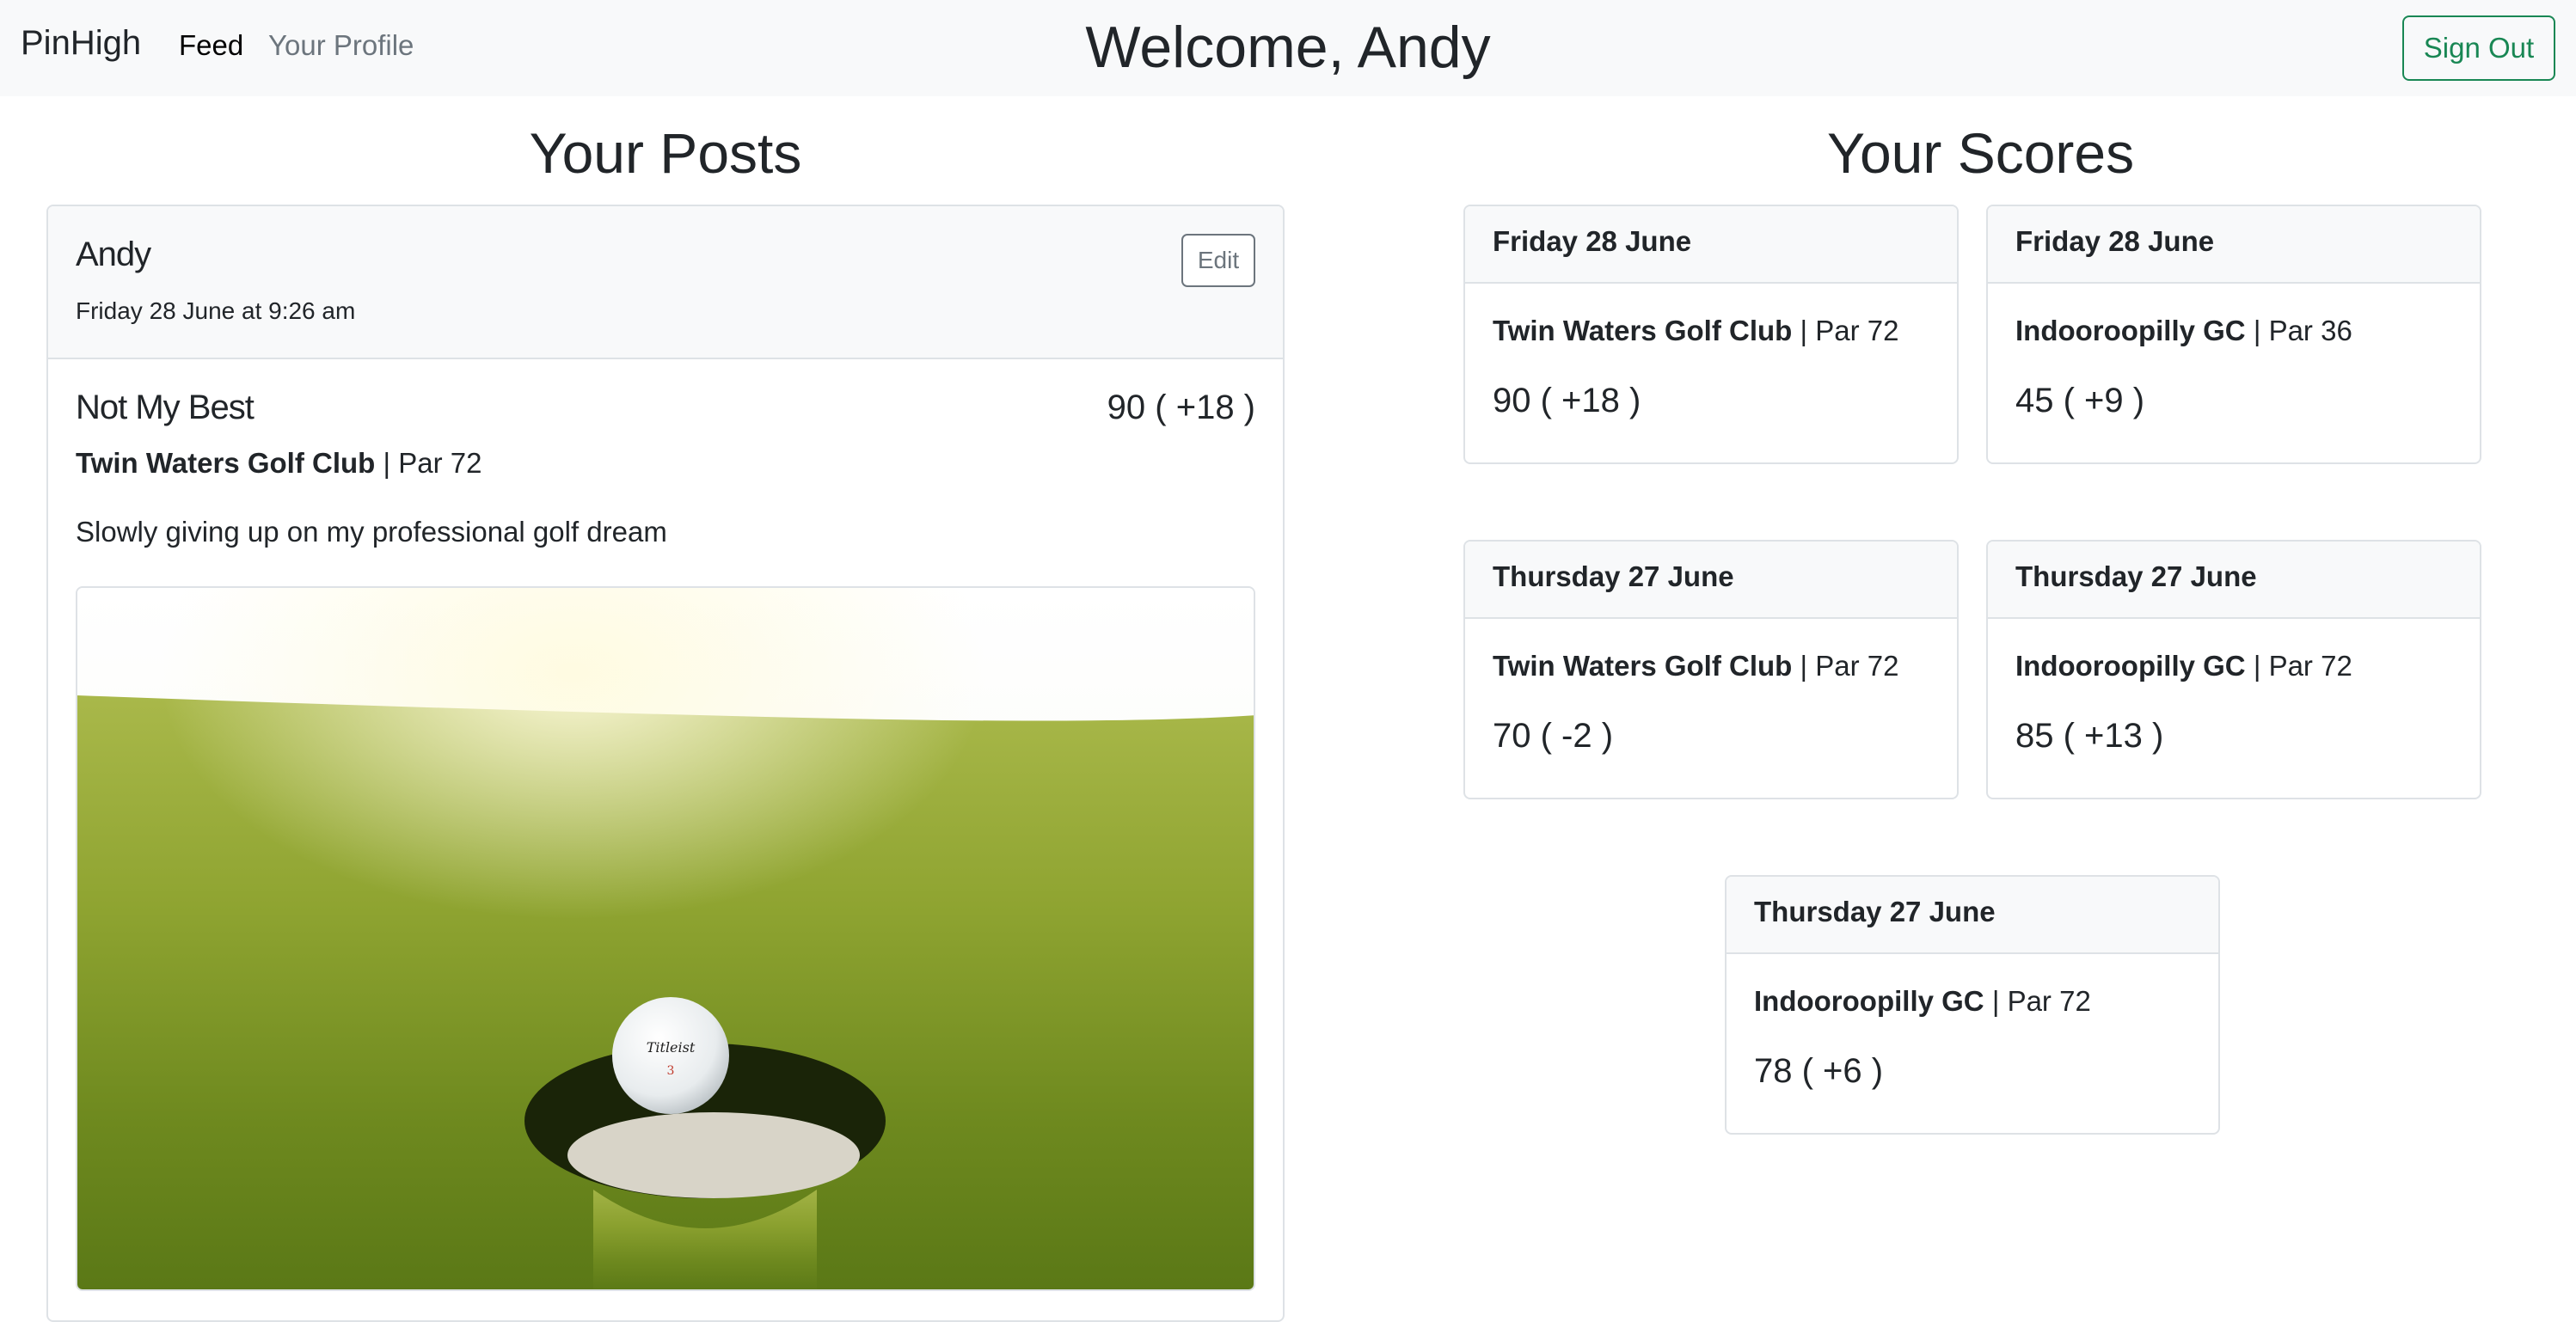  What do you see at coordinates (211, 46) in the screenshot?
I see `nav-feed-link: Feed` at bounding box center [211, 46].